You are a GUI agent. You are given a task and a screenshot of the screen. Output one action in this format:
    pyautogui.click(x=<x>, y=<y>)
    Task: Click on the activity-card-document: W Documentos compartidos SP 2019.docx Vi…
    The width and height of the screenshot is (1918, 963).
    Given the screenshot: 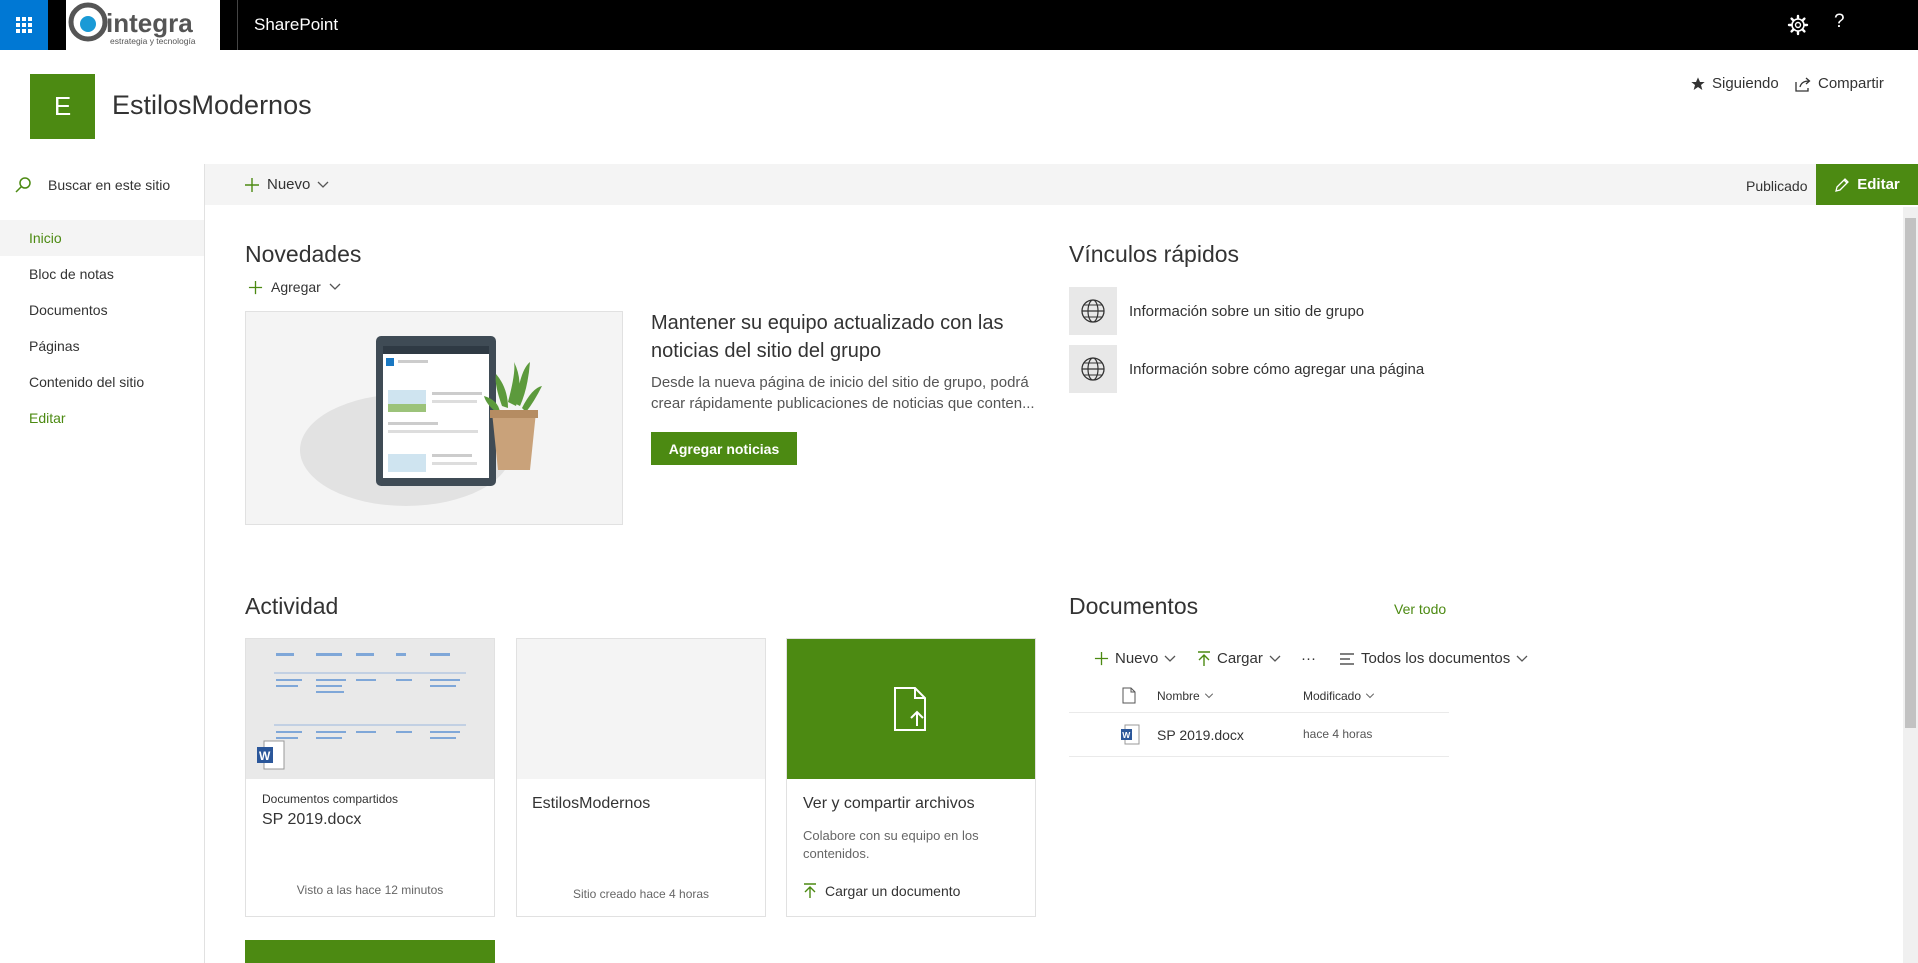 What is the action you would take?
    pyautogui.click(x=370, y=777)
    